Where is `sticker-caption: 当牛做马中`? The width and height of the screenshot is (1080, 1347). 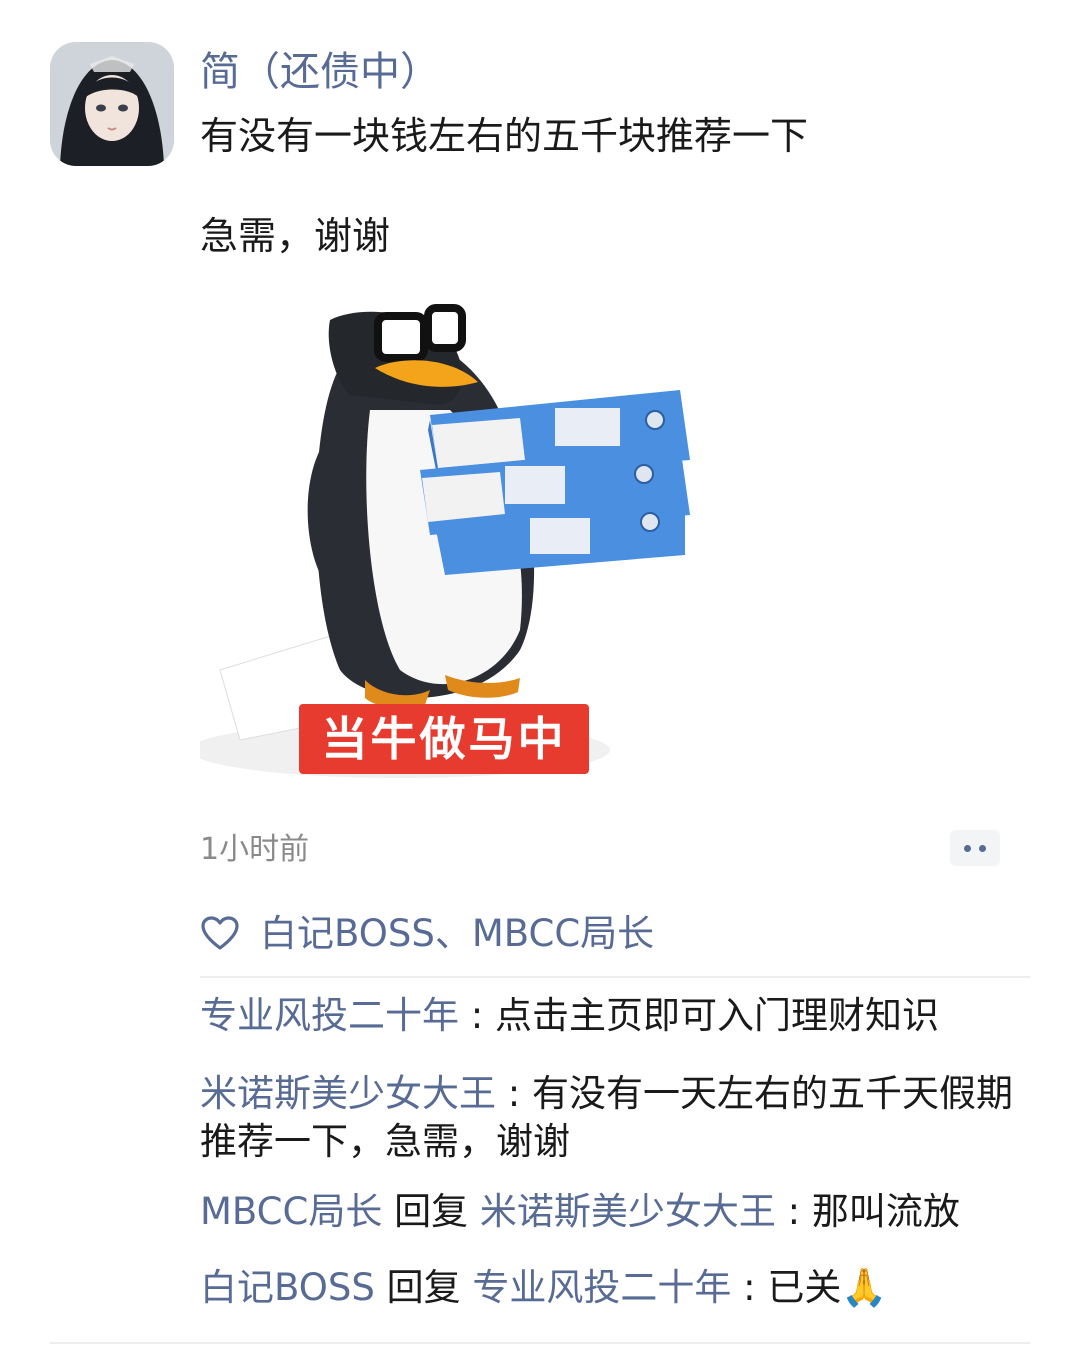 sticker-caption: 当牛做马中 is located at coordinates (444, 739).